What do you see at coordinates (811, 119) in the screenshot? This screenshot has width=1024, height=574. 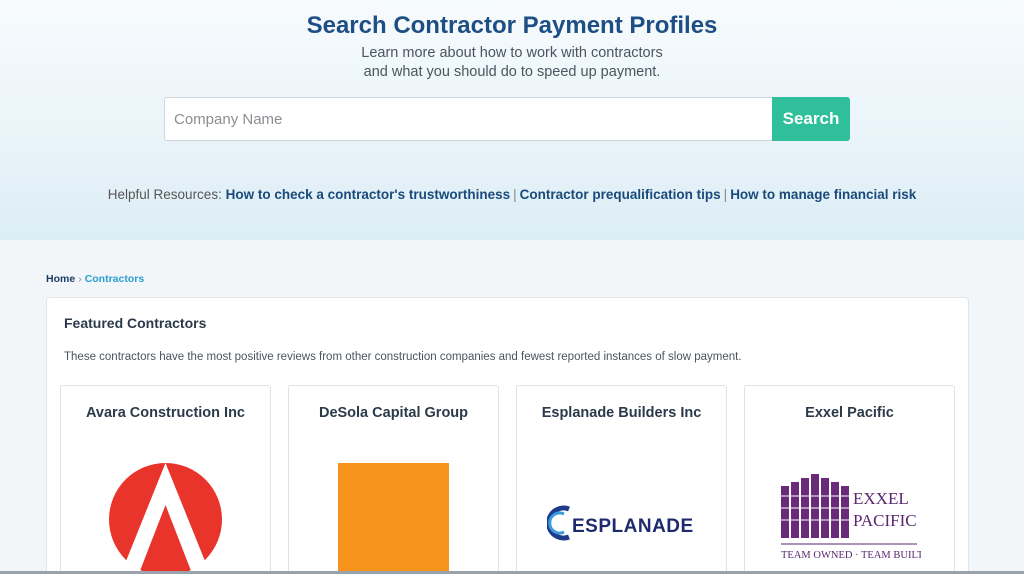 I see `search-button: Search` at bounding box center [811, 119].